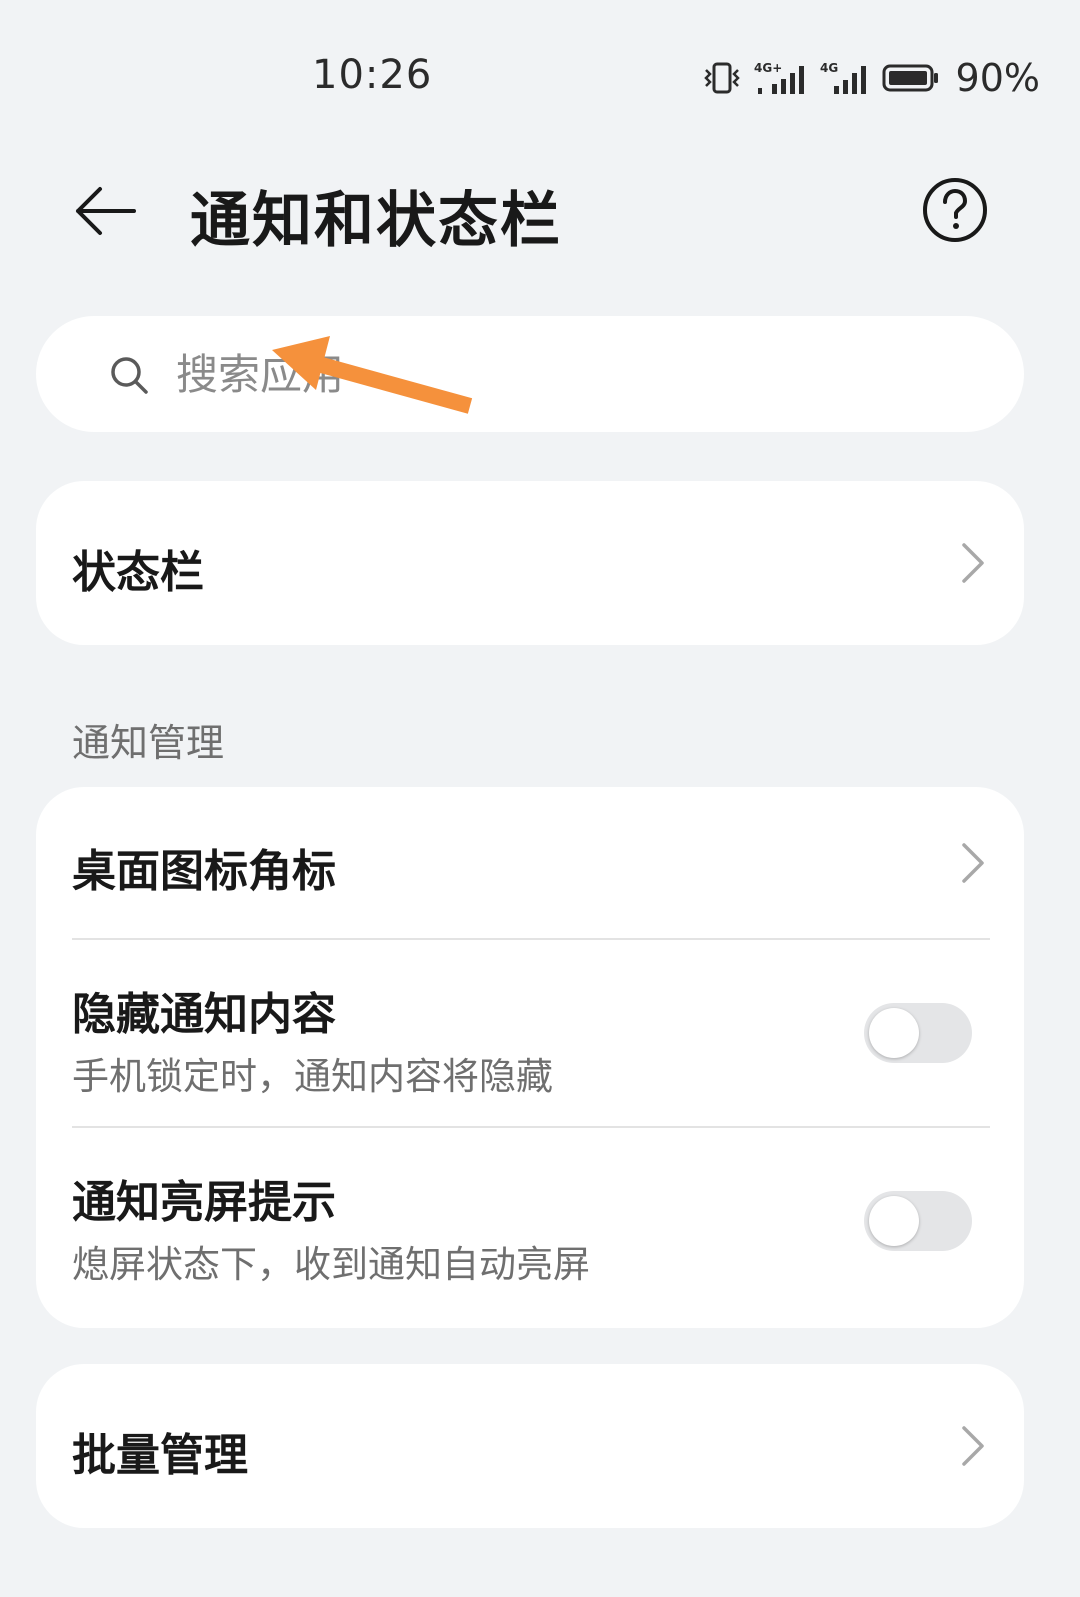 Image resolution: width=1080 pixels, height=1597 pixels. What do you see at coordinates (530, 863) in the screenshot?
I see `app-icon-badges-row: 桌面图标角标` at bounding box center [530, 863].